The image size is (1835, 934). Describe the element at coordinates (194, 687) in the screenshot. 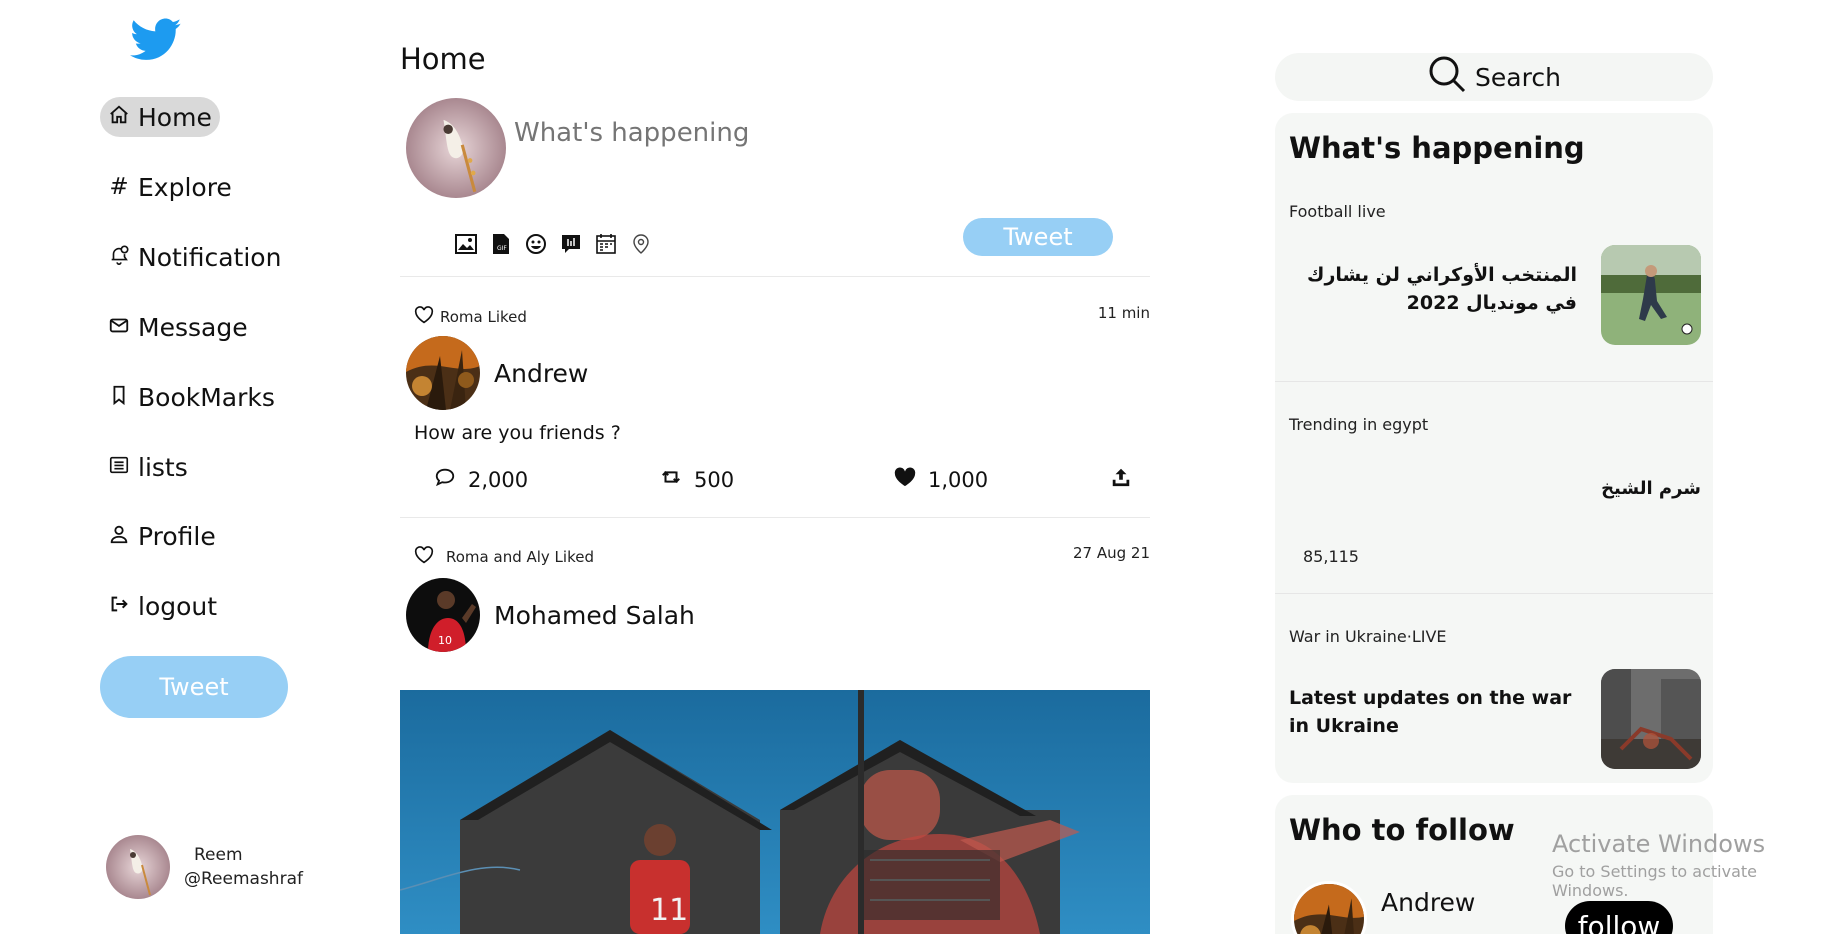

I see `sidebar-tweet-button: Tweet` at that location.